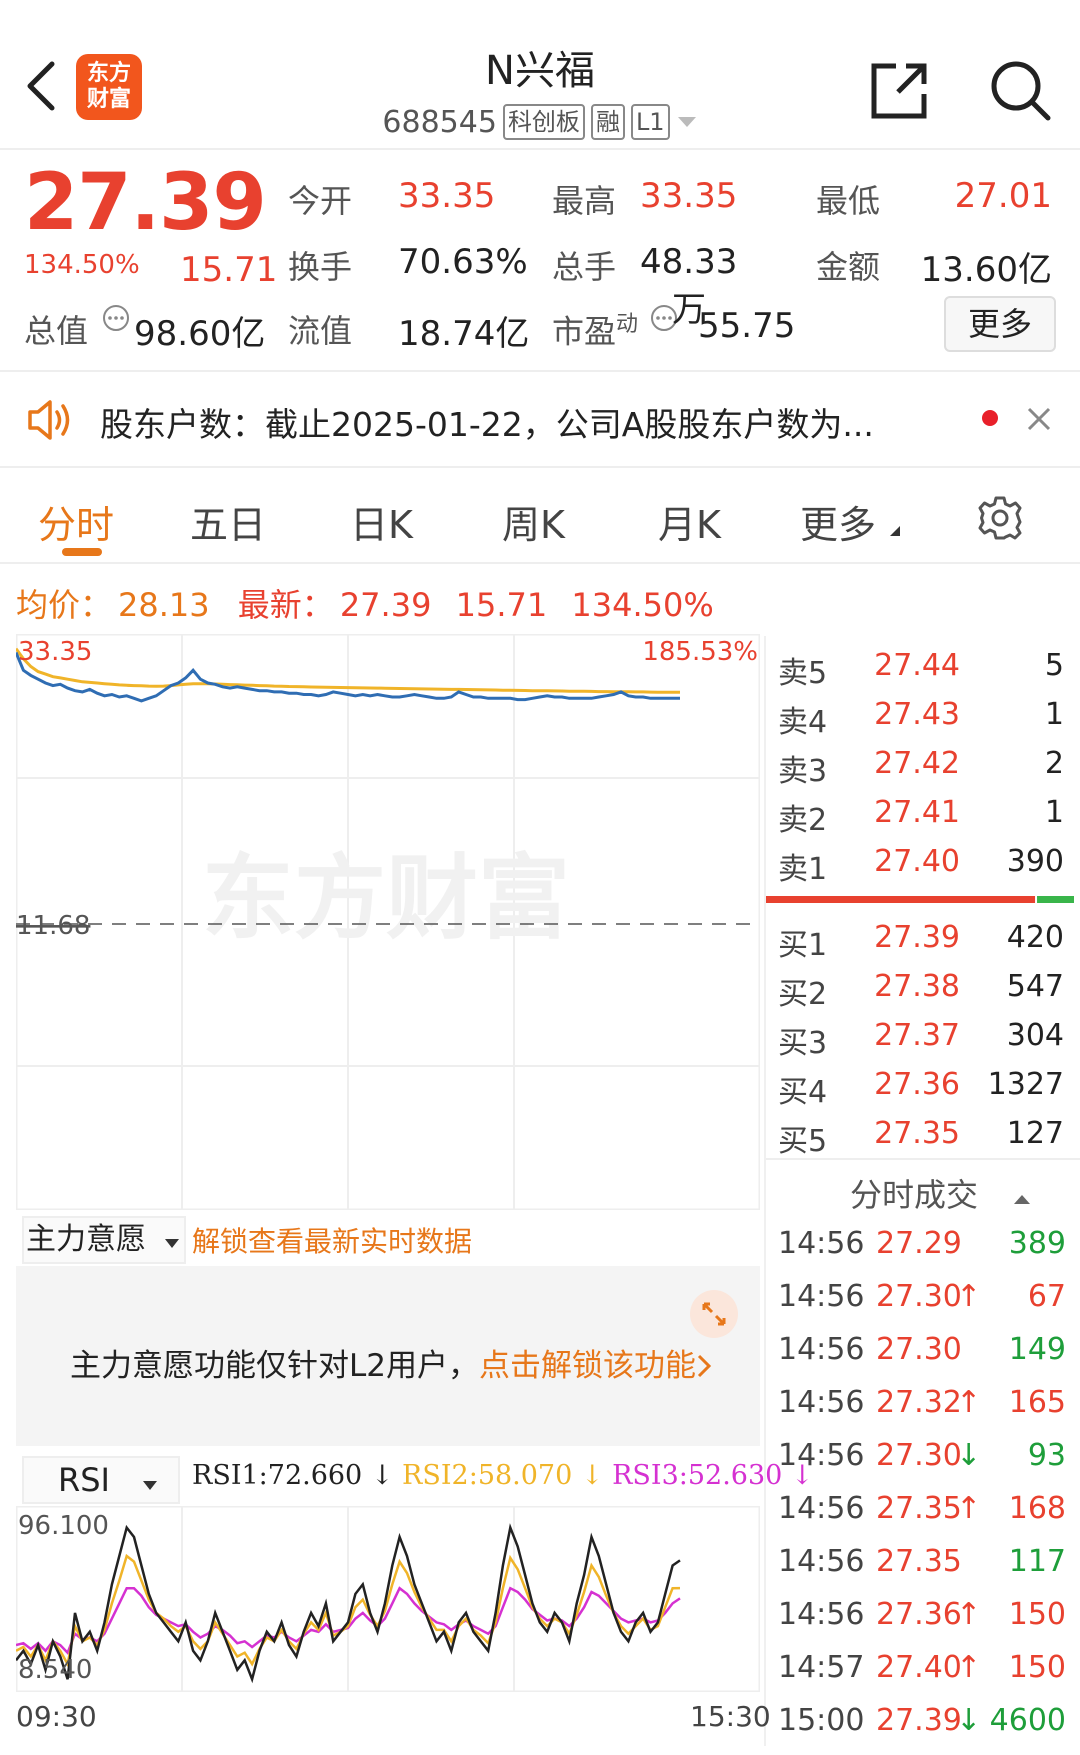  What do you see at coordinates (650, 122) in the screenshot?
I see `level-tag: L1` at bounding box center [650, 122].